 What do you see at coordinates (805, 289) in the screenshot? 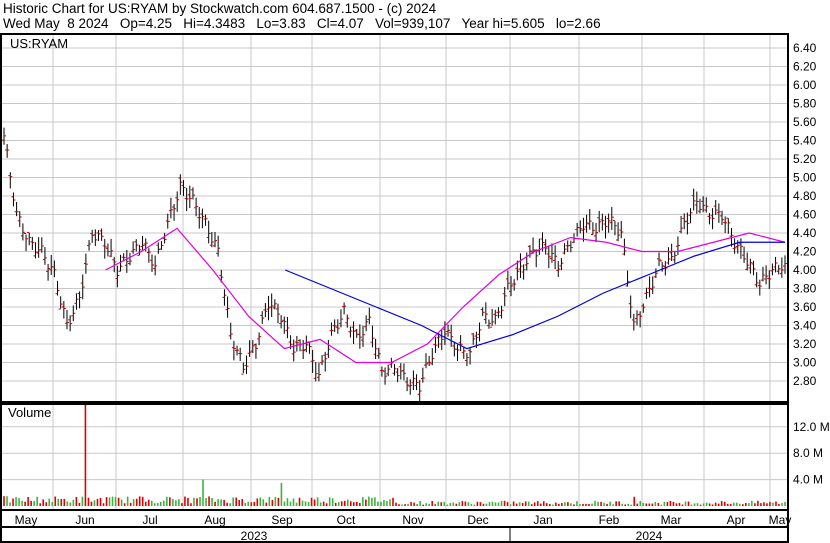
I see `price-tick-label: 3.80` at bounding box center [805, 289].